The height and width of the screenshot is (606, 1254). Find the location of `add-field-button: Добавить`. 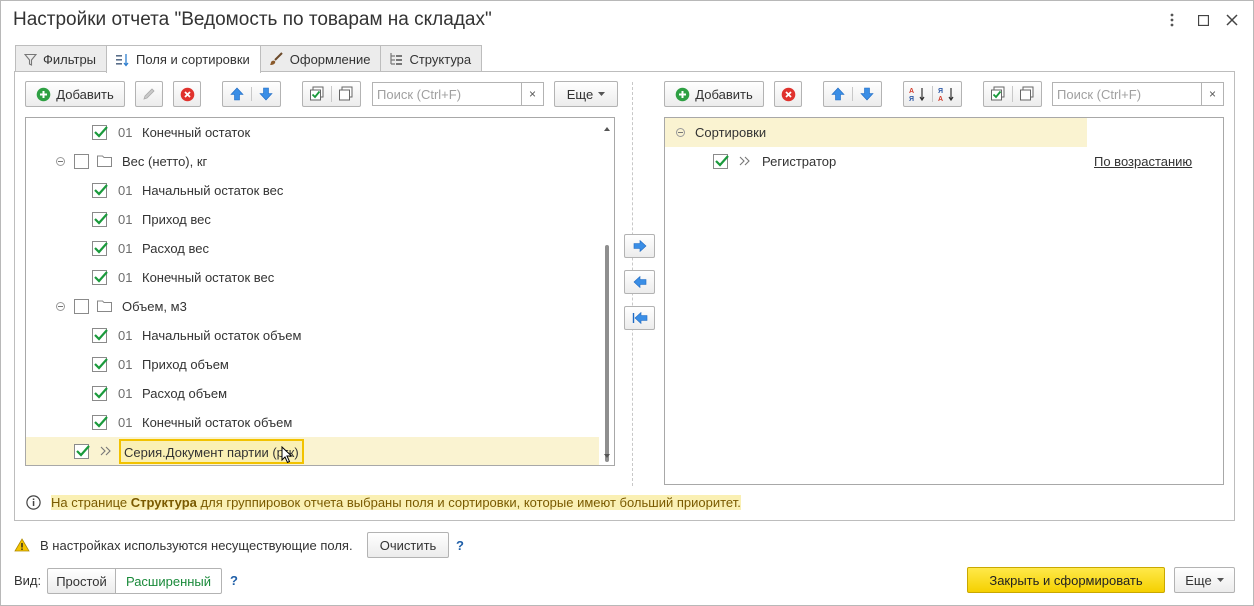

add-field-button: Добавить is located at coordinates (75, 94).